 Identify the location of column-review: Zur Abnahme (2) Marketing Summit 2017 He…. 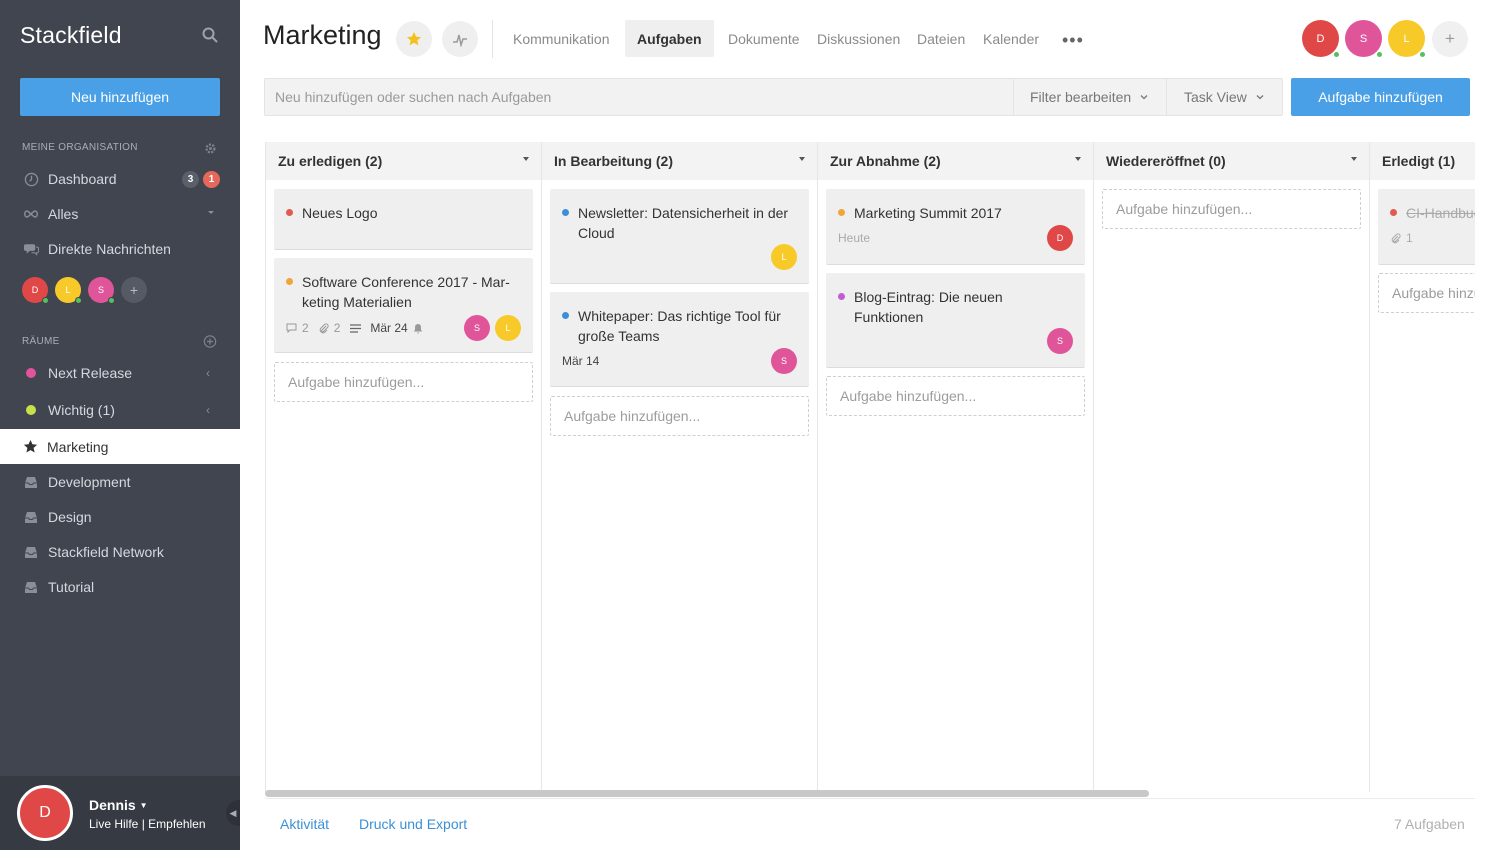
(955, 467).